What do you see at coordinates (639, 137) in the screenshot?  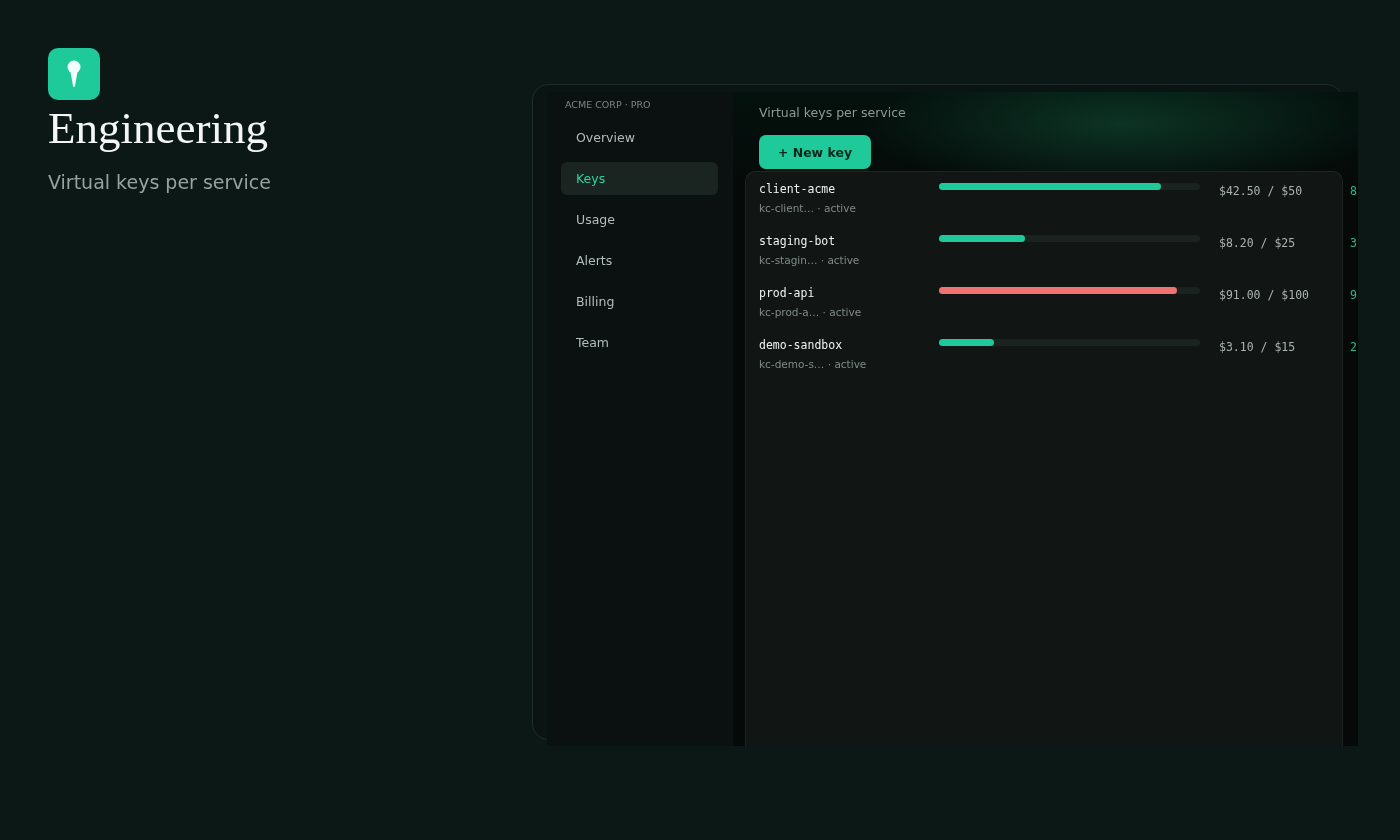 I see `nav-item: Overview` at bounding box center [639, 137].